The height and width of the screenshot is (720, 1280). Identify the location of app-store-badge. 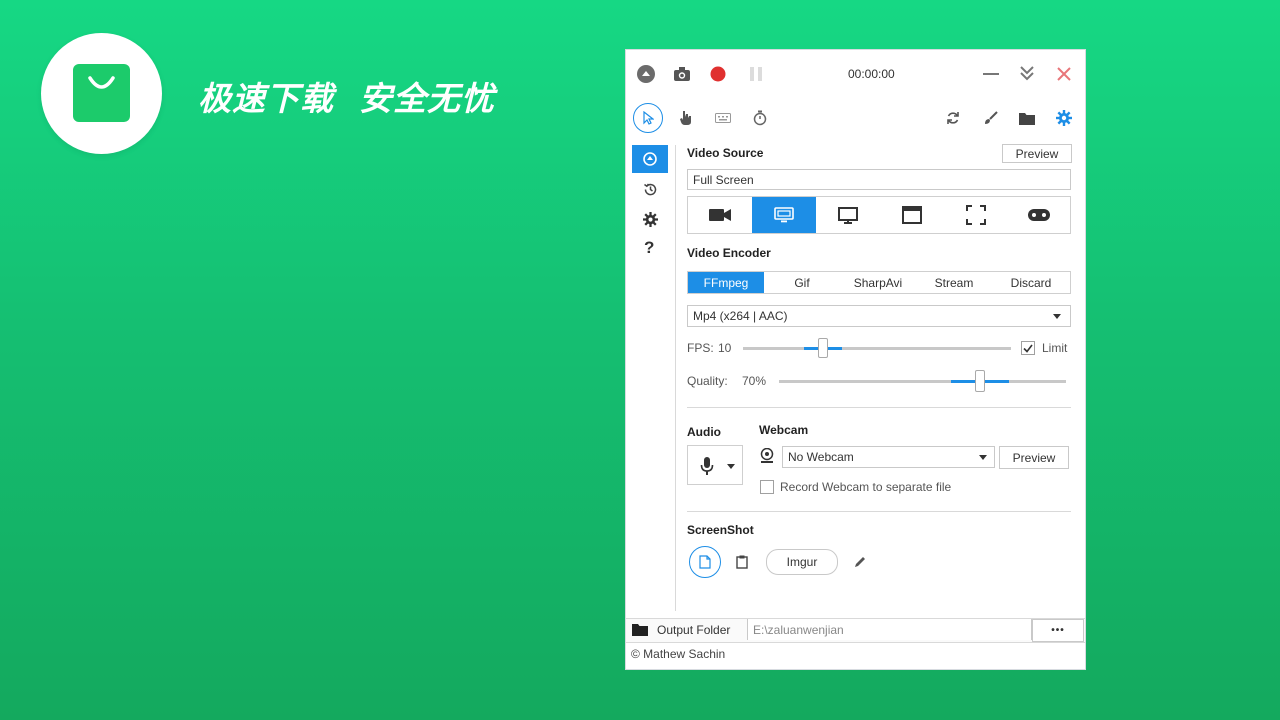
(101, 93).